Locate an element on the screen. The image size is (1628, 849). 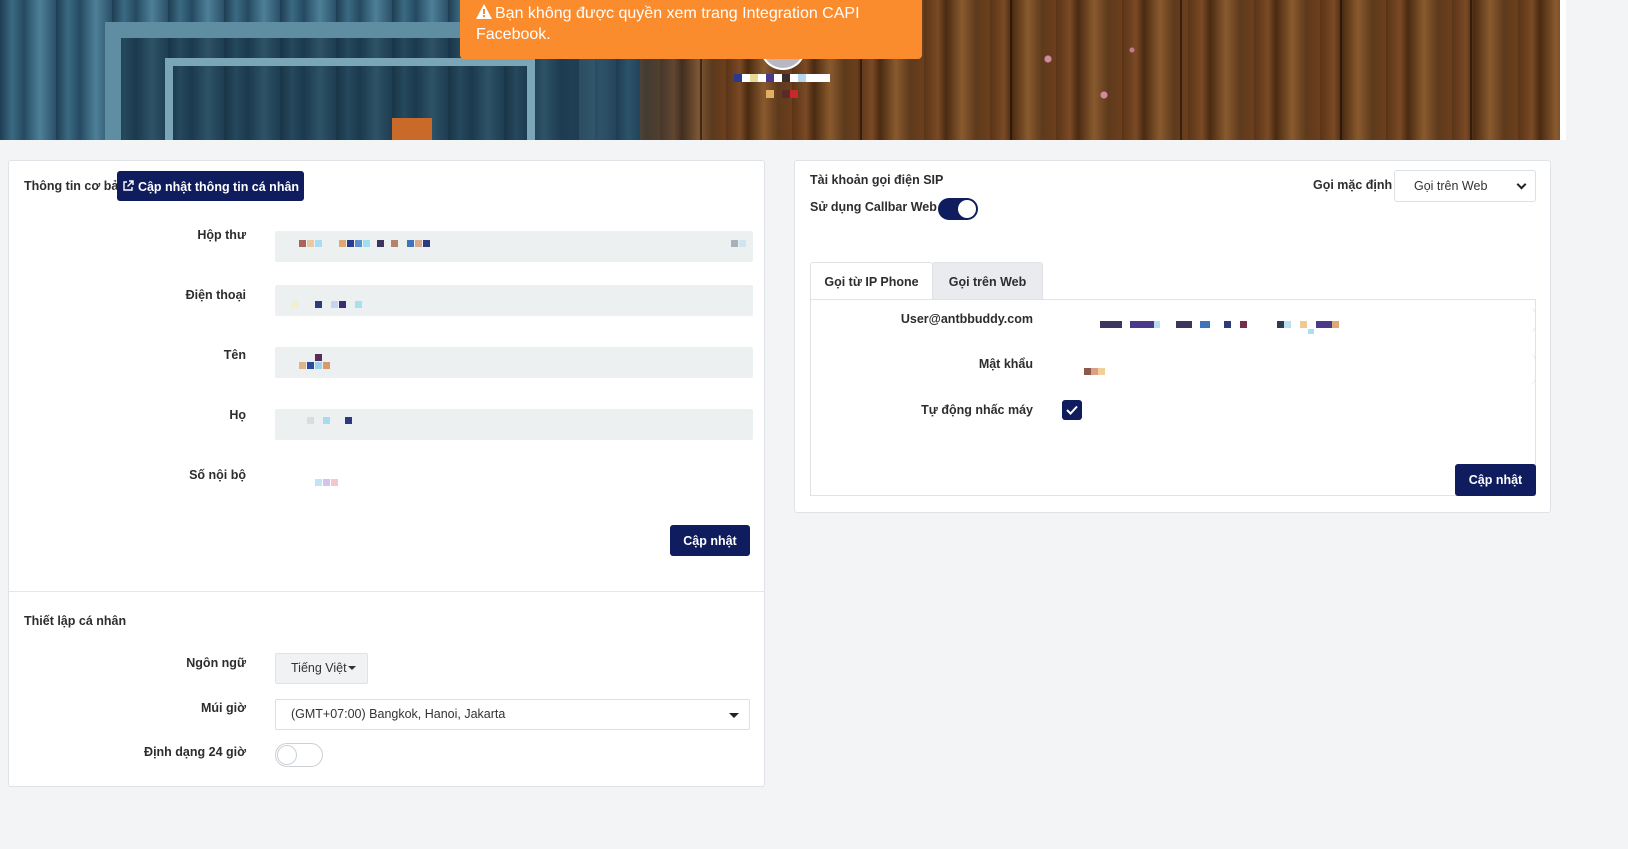
timezone-value: (GMT+07:00) Bangkok, Hanoi, Jakarta is located at coordinates (398, 714).